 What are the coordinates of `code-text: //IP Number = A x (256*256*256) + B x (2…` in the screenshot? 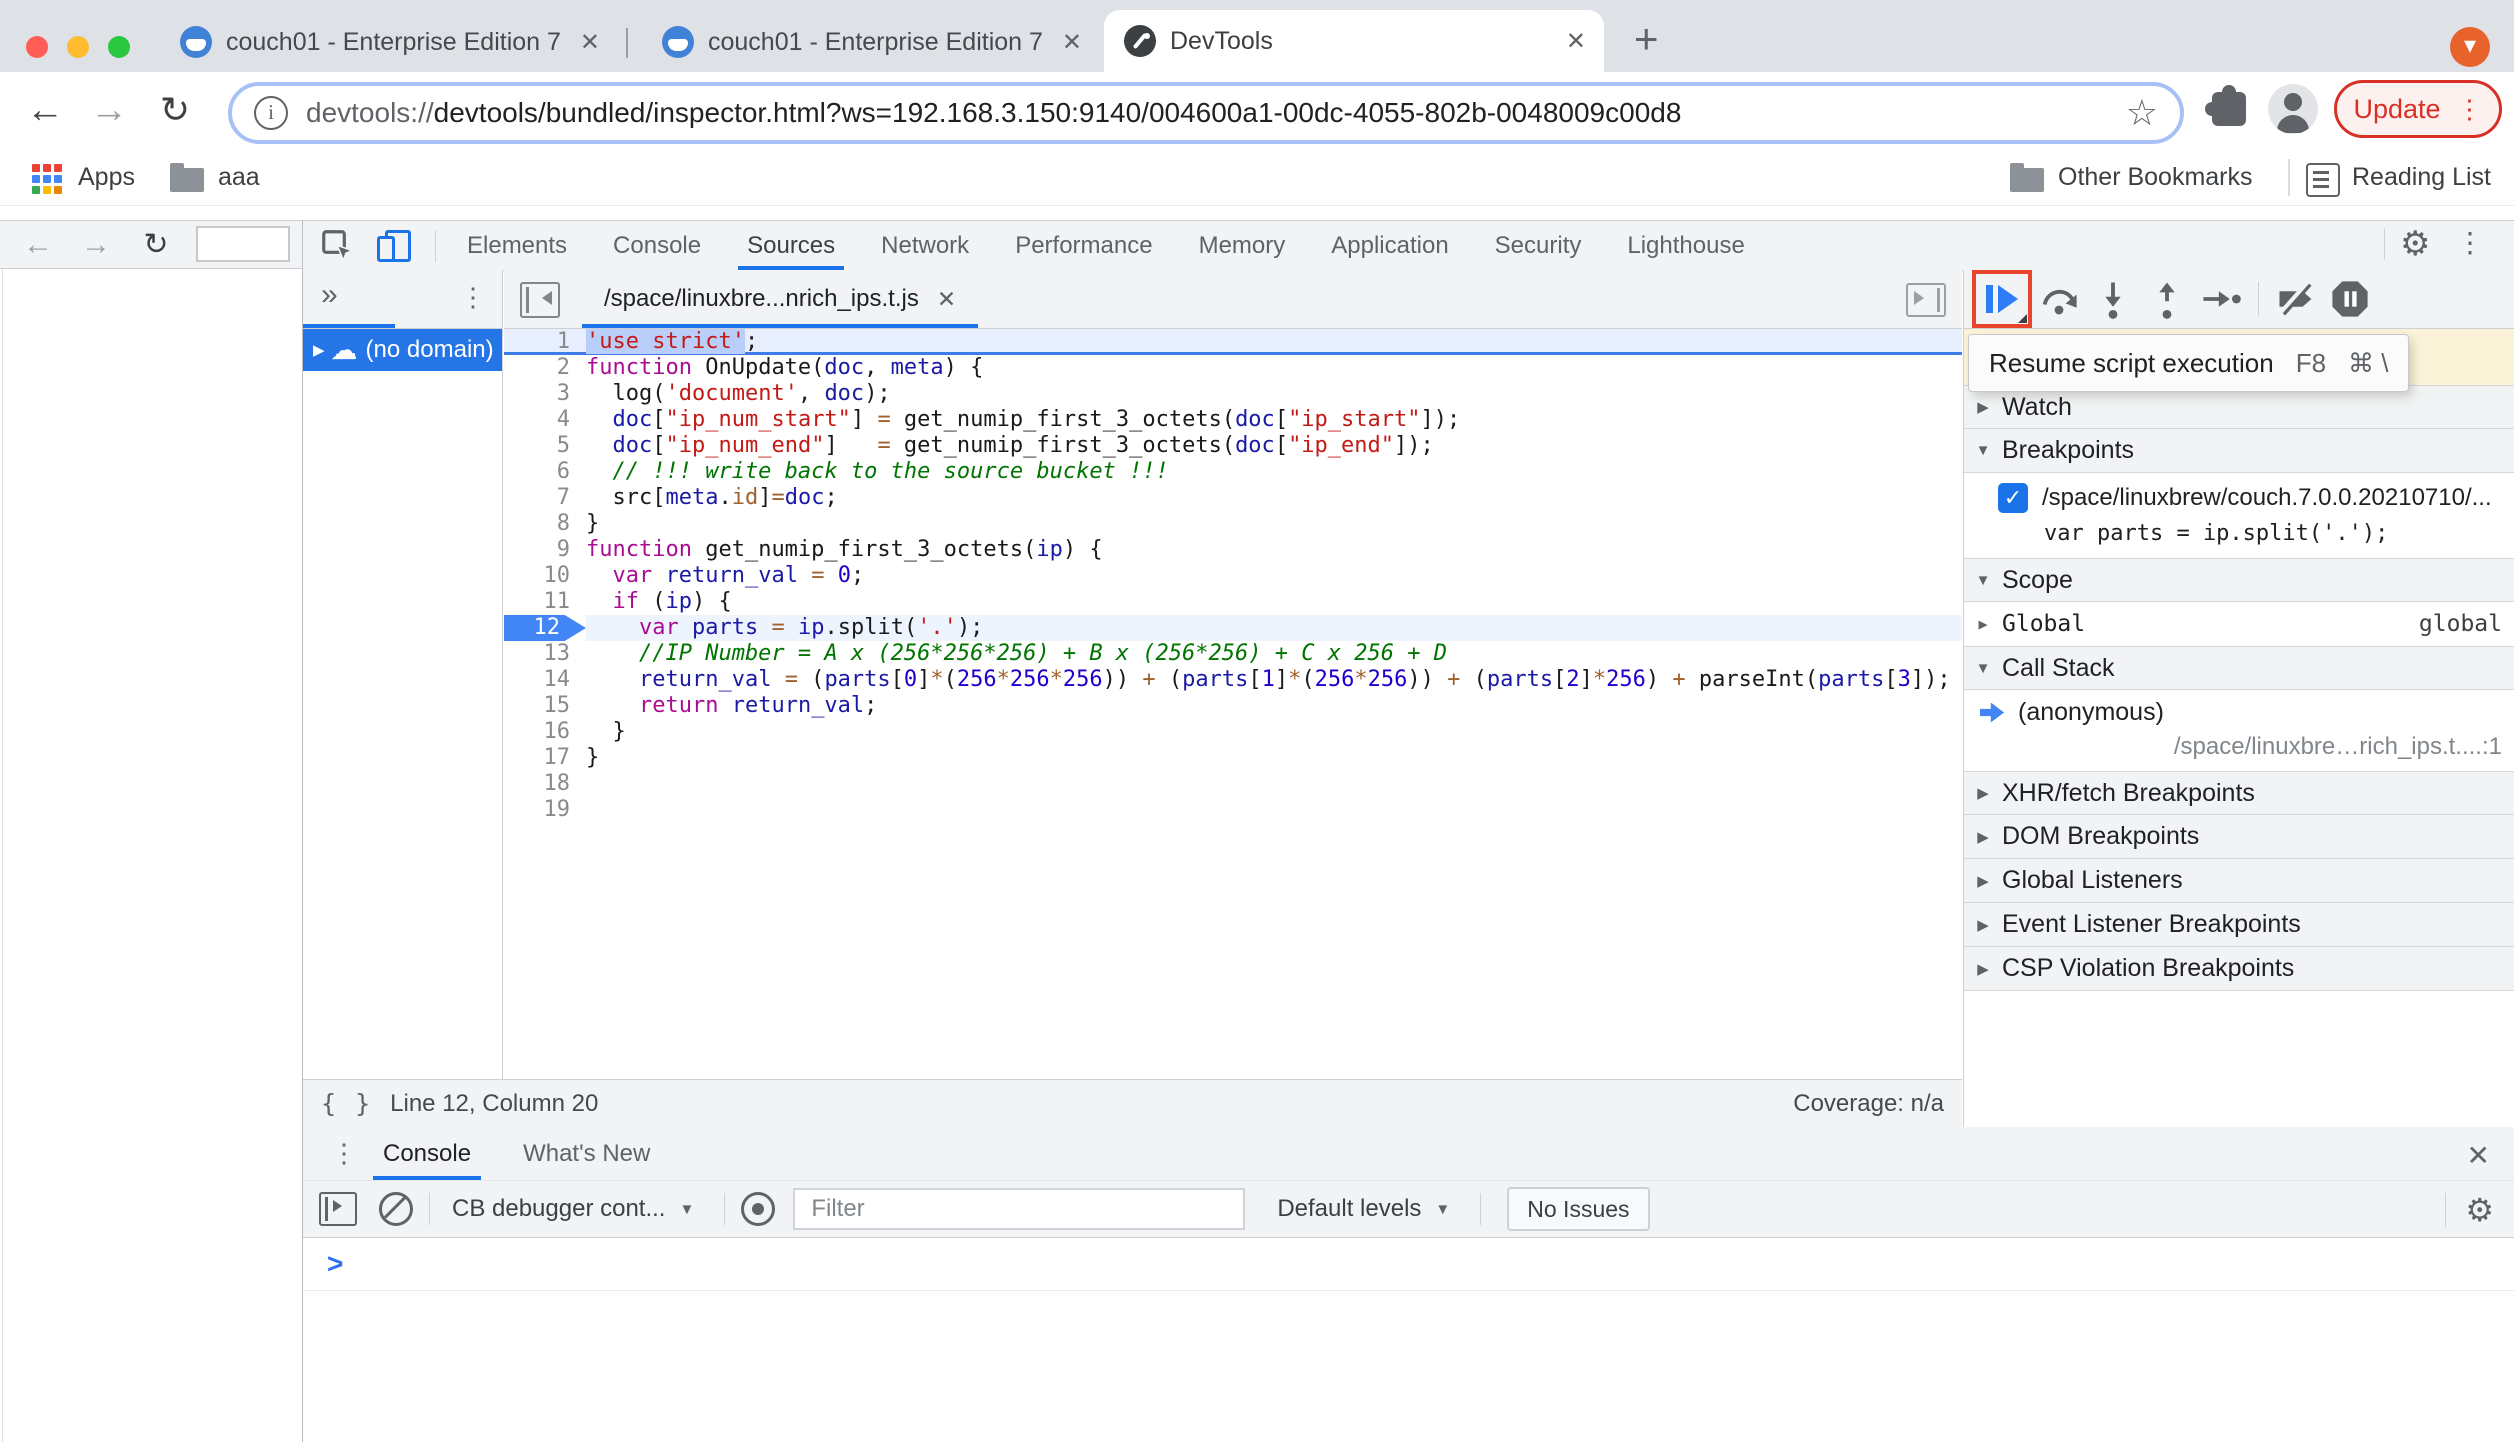 It's located at (1274, 654).